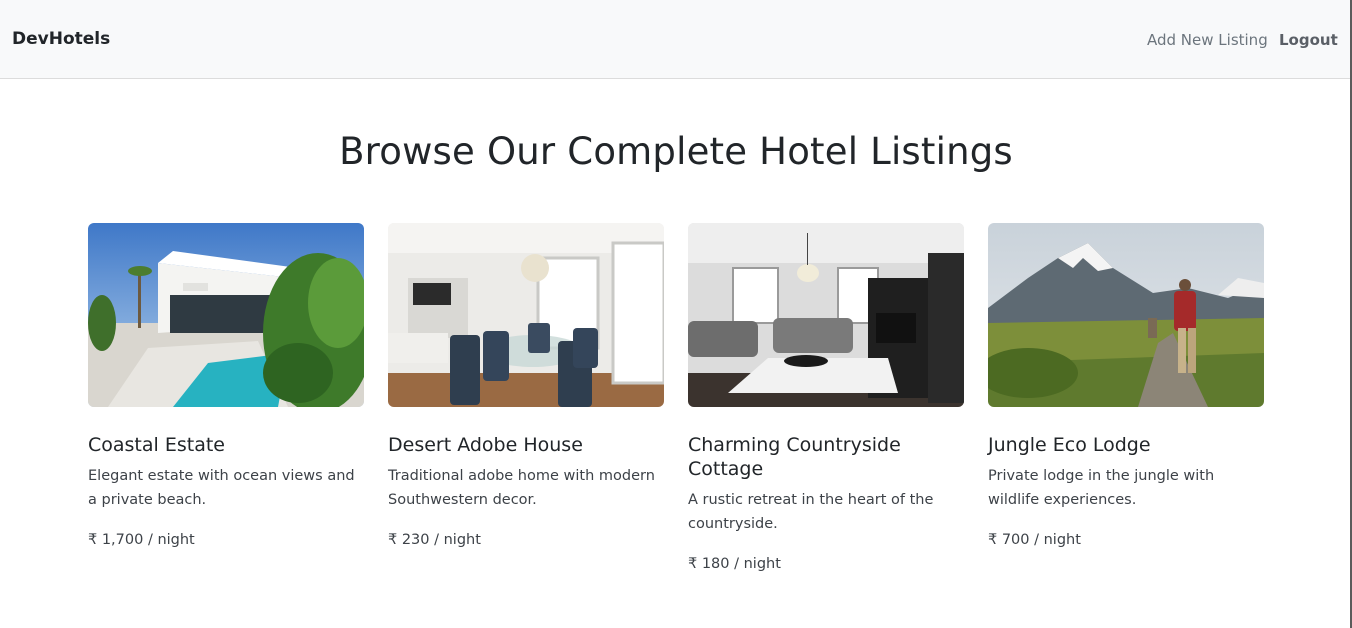  Describe the element at coordinates (1069, 445) in the screenshot. I see `listing-title: Jungle Eco Lodge` at that location.